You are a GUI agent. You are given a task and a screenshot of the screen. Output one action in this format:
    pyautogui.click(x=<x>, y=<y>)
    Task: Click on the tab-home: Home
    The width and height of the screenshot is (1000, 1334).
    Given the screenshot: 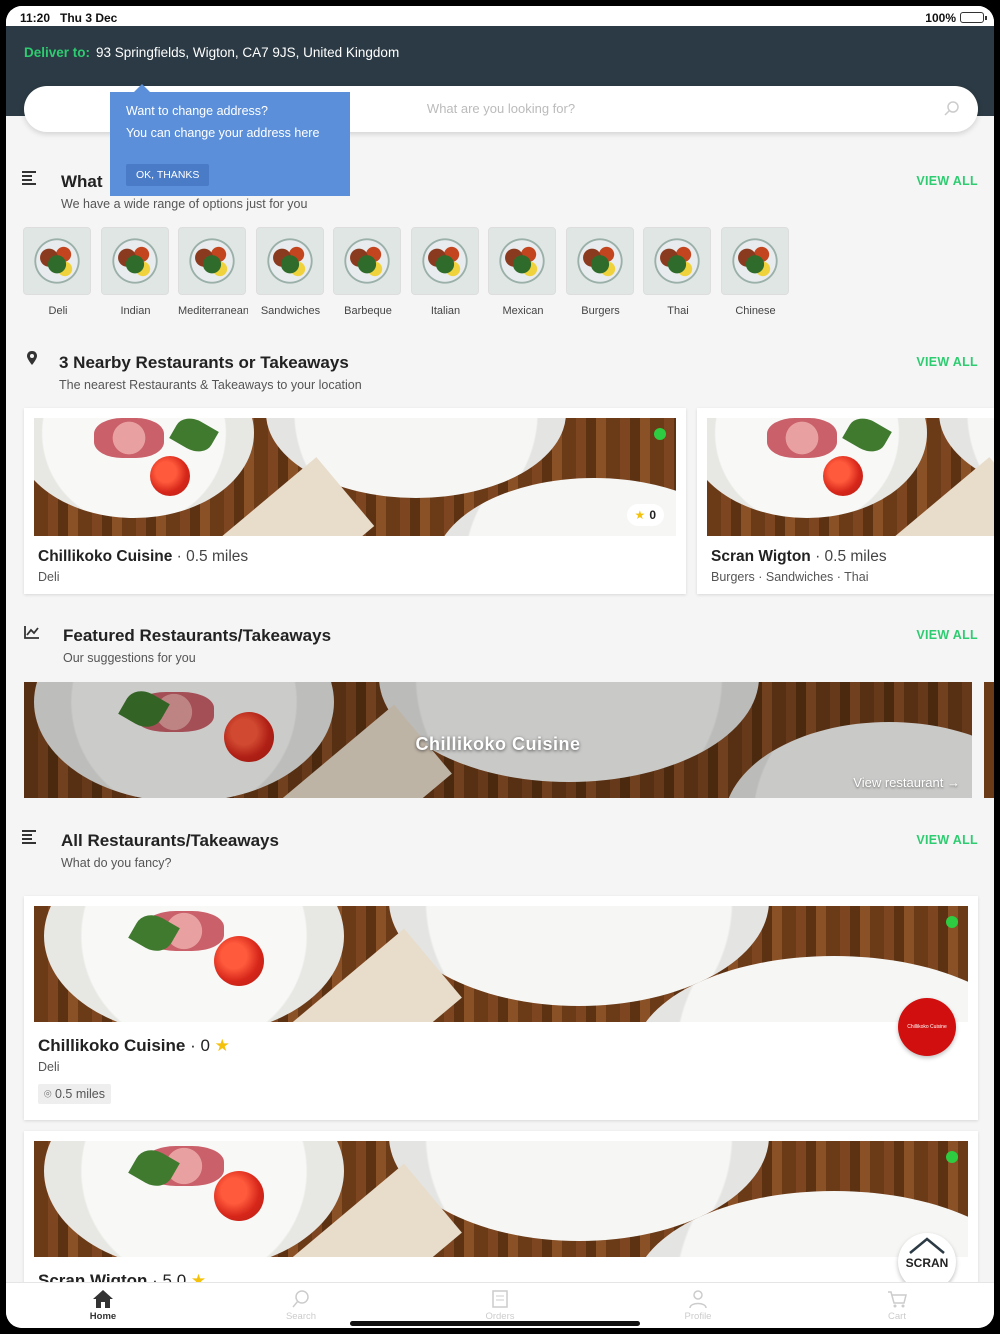 What is the action you would take?
    pyautogui.click(x=103, y=1305)
    